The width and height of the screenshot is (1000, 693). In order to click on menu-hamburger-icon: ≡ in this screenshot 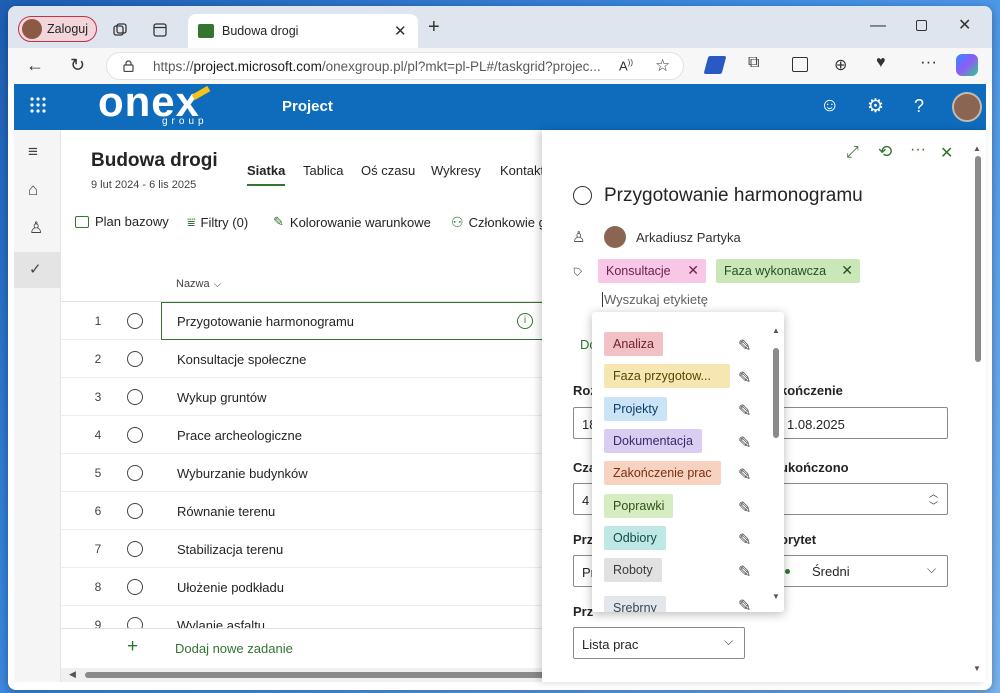, I will do `click(33, 152)`.